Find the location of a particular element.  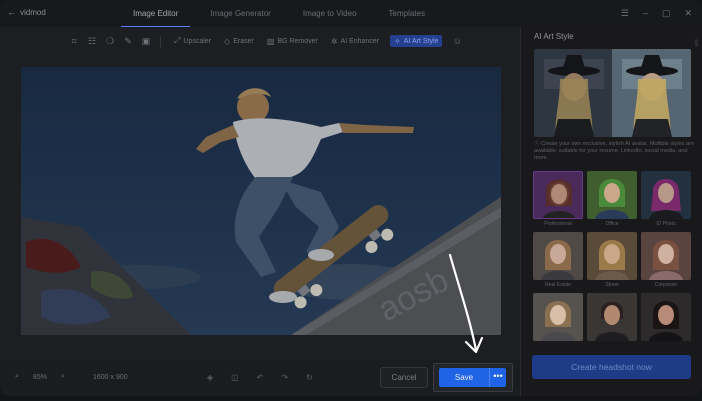

eraser-label: Eraser is located at coordinates (243, 41).